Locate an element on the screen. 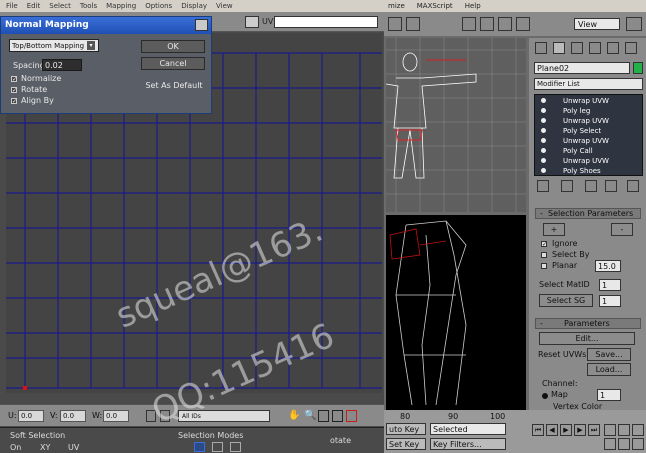 Image resolution: width=646 pixels, height=453 pixels. planar-checkbox is located at coordinates (544, 266).